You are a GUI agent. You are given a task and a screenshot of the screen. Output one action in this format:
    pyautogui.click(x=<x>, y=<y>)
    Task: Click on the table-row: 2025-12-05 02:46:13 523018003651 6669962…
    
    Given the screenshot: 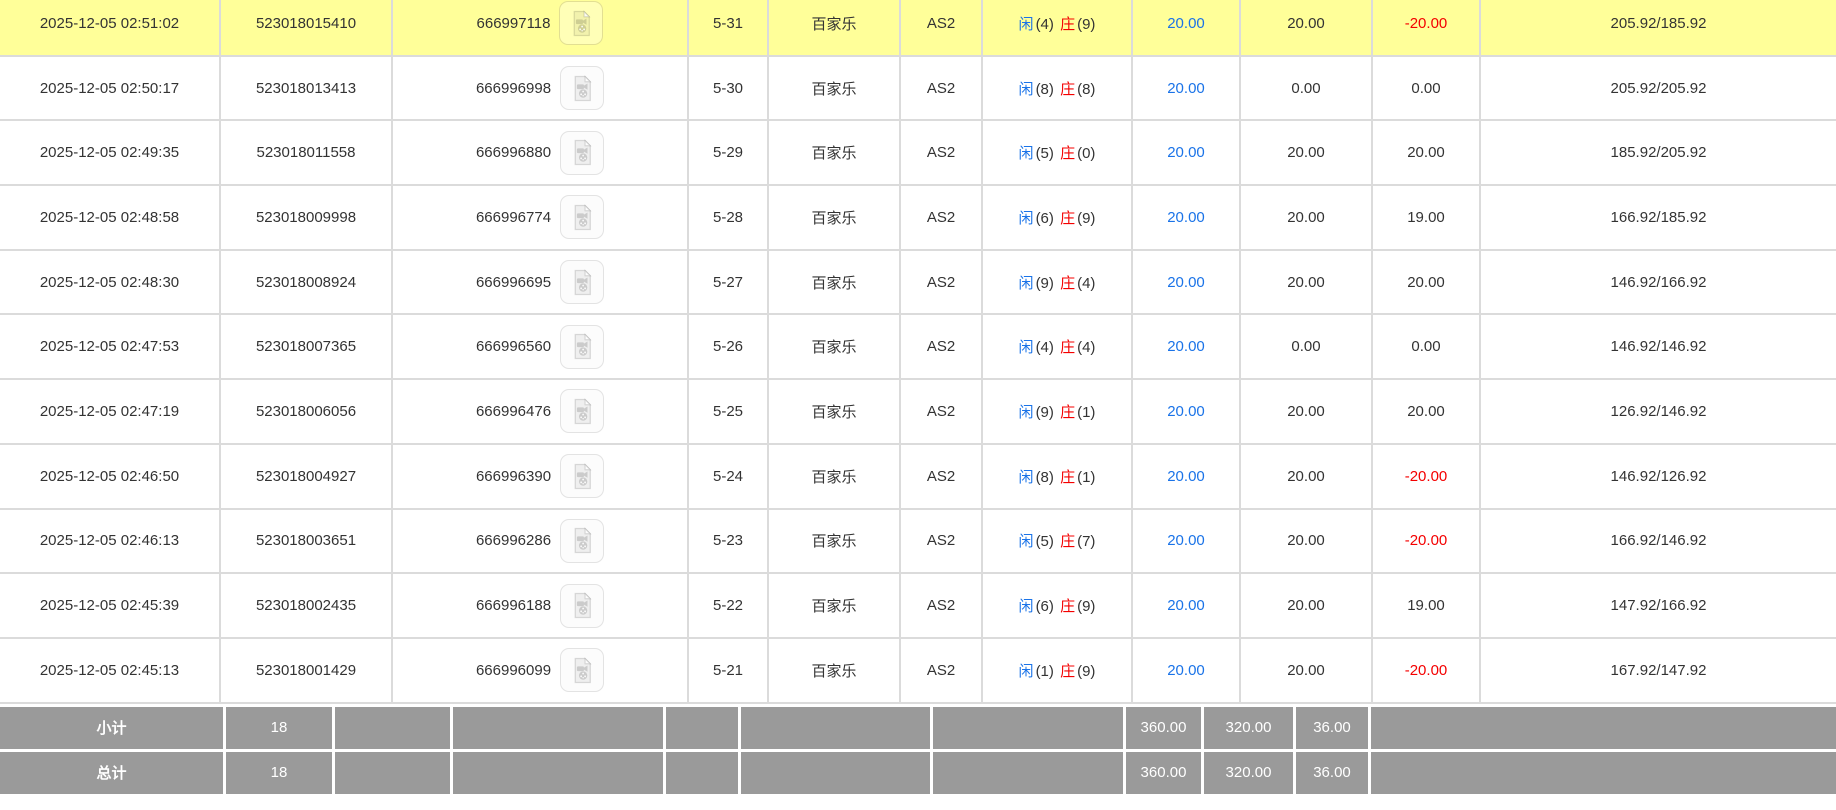 What is the action you would take?
    pyautogui.click(x=918, y=541)
    